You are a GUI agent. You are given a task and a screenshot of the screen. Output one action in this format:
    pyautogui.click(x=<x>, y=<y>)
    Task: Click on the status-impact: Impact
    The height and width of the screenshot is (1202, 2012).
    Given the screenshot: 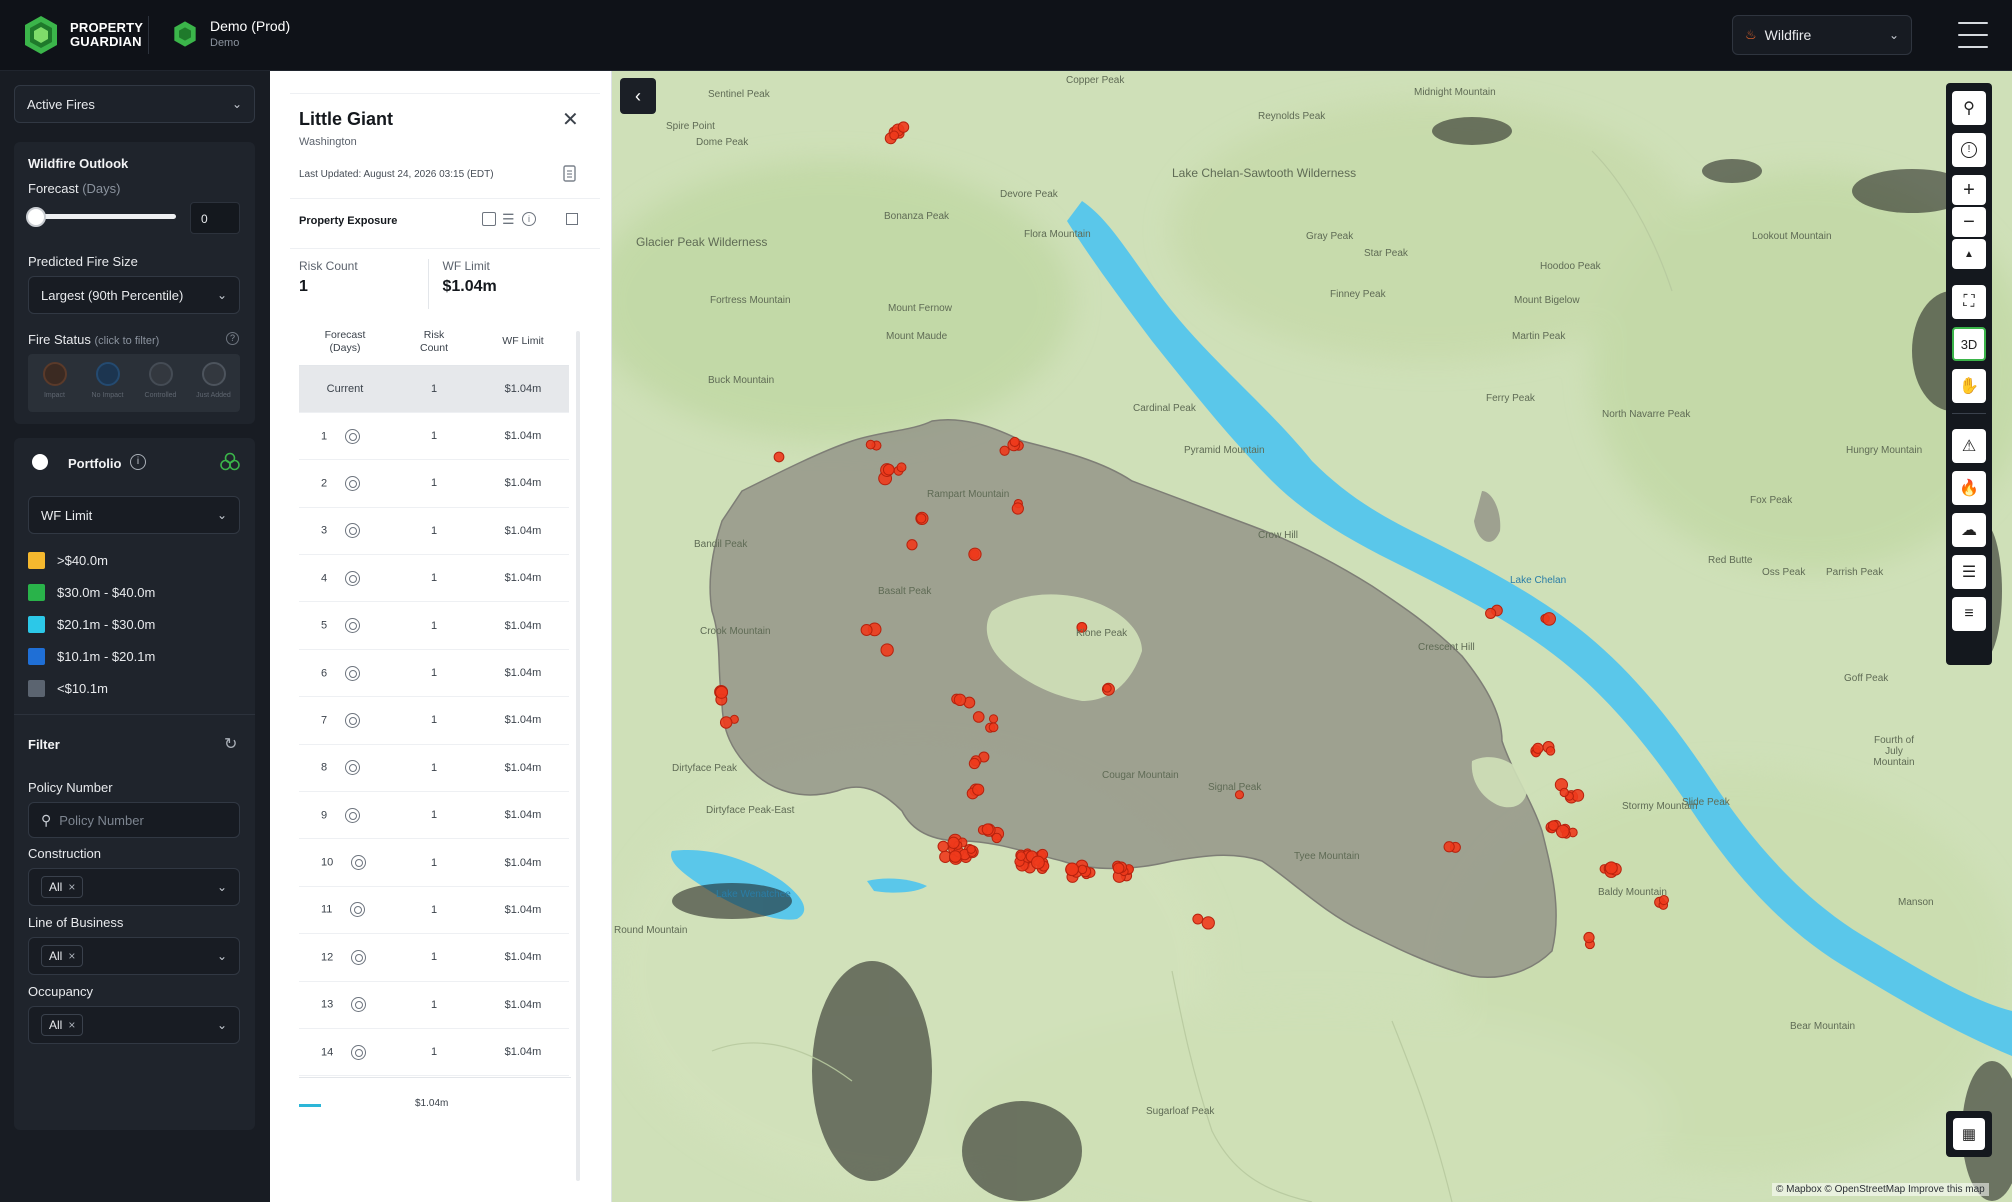 What is the action you would take?
    pyautogui.click(x=55, y=387)
    